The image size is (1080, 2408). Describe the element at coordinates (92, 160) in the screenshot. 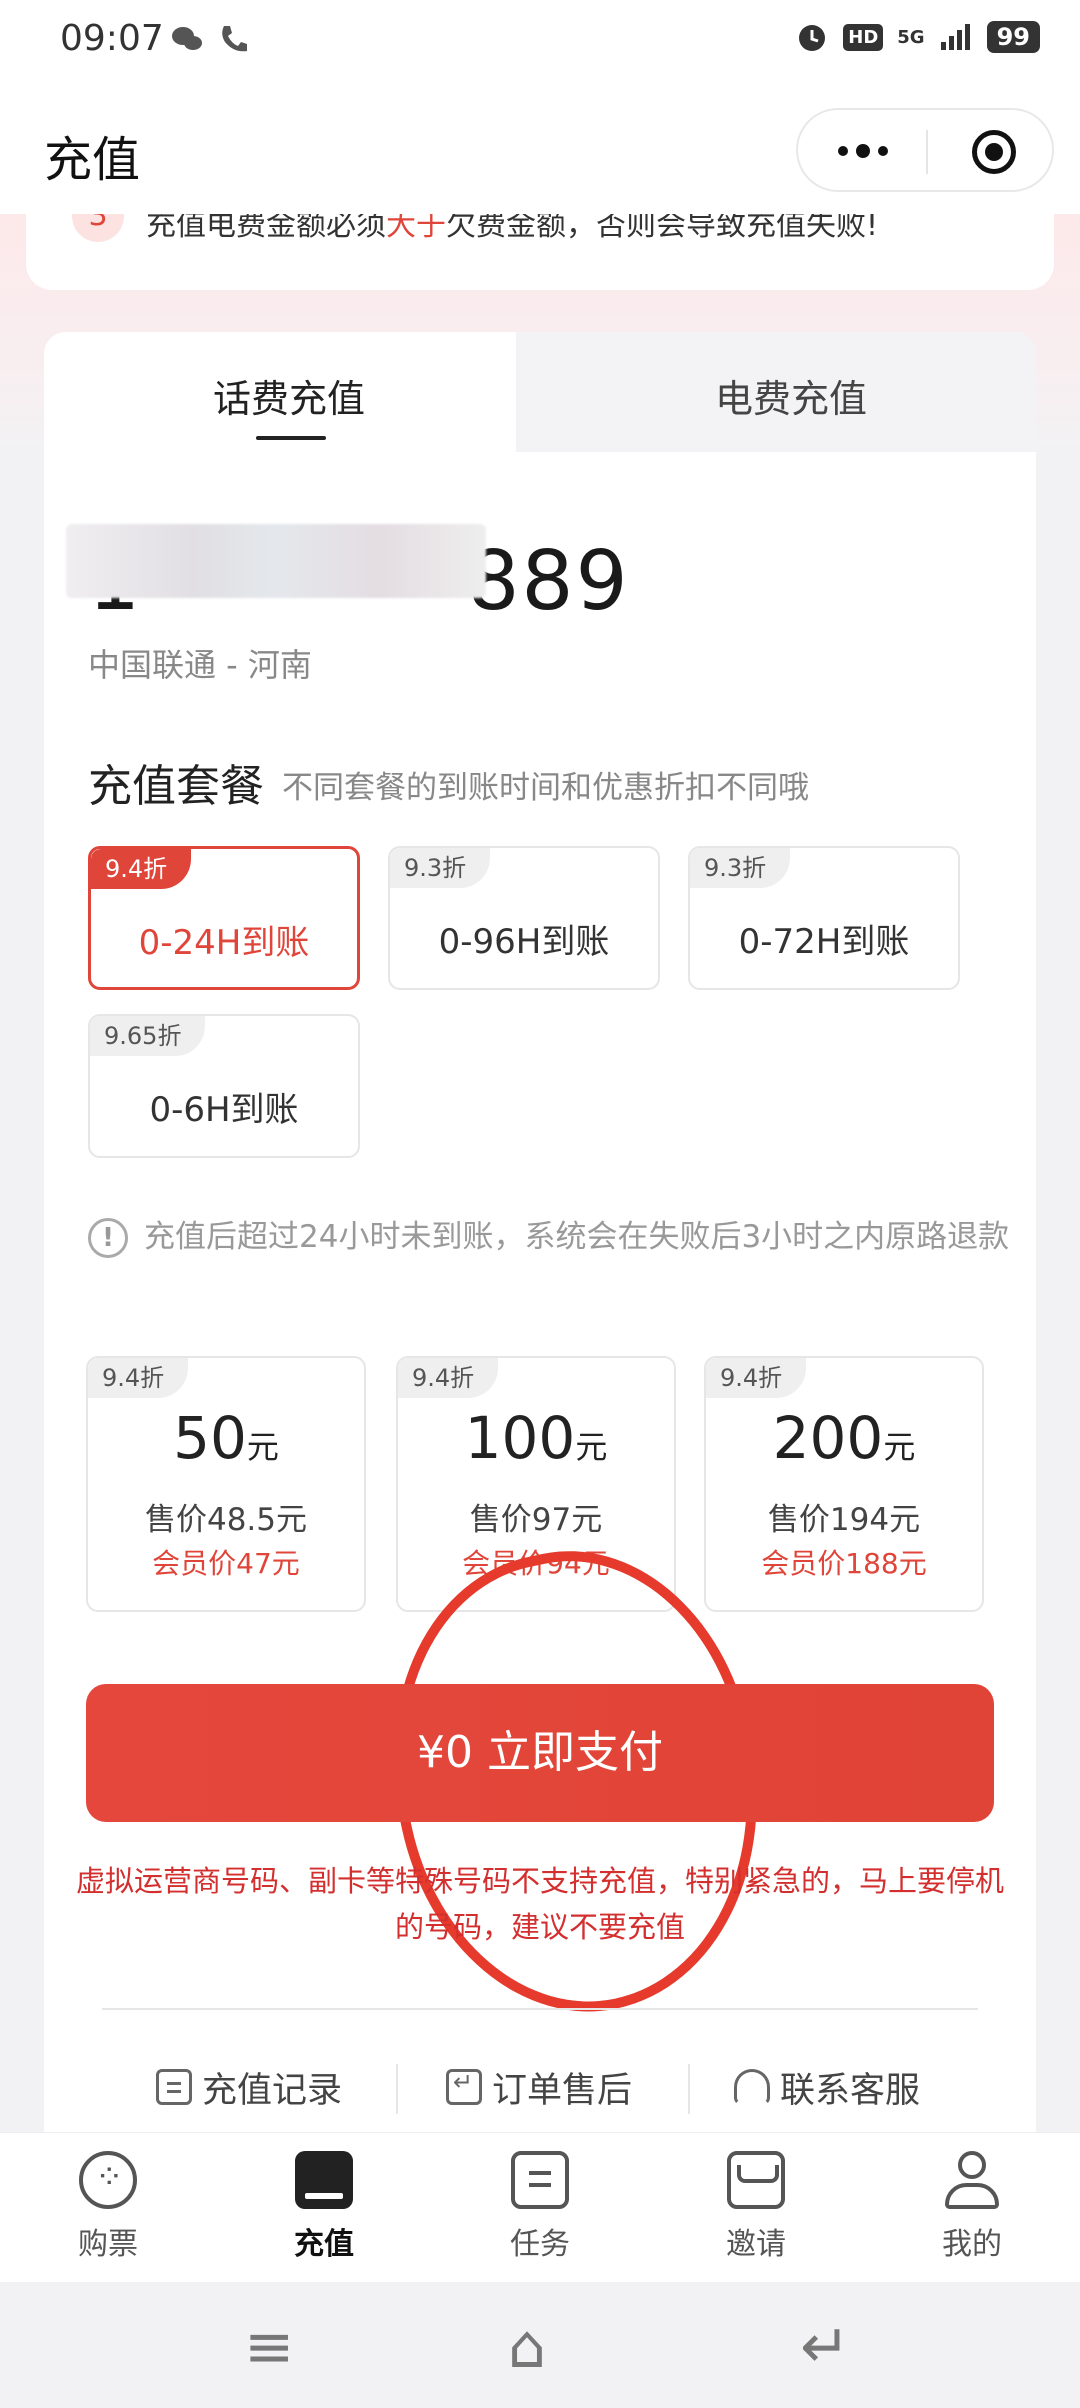

I see `page-title: 充值` at that location.